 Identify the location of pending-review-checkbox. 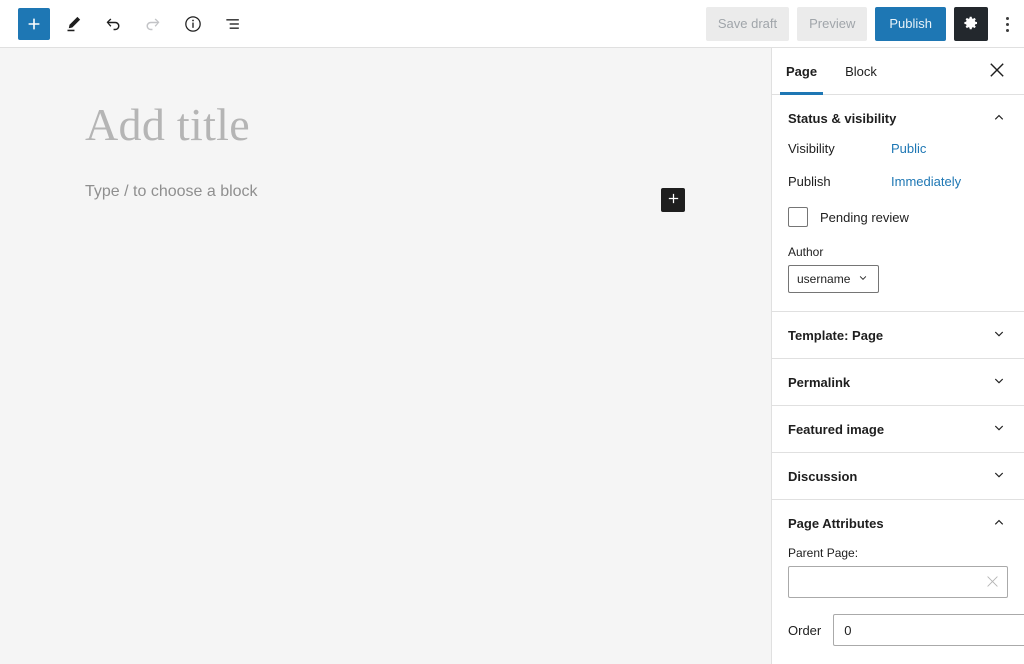
(798, 217).